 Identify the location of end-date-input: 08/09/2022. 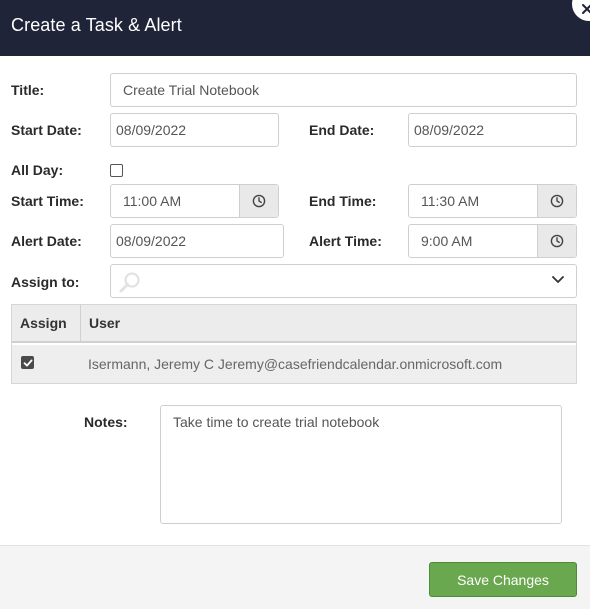
(492, 130).